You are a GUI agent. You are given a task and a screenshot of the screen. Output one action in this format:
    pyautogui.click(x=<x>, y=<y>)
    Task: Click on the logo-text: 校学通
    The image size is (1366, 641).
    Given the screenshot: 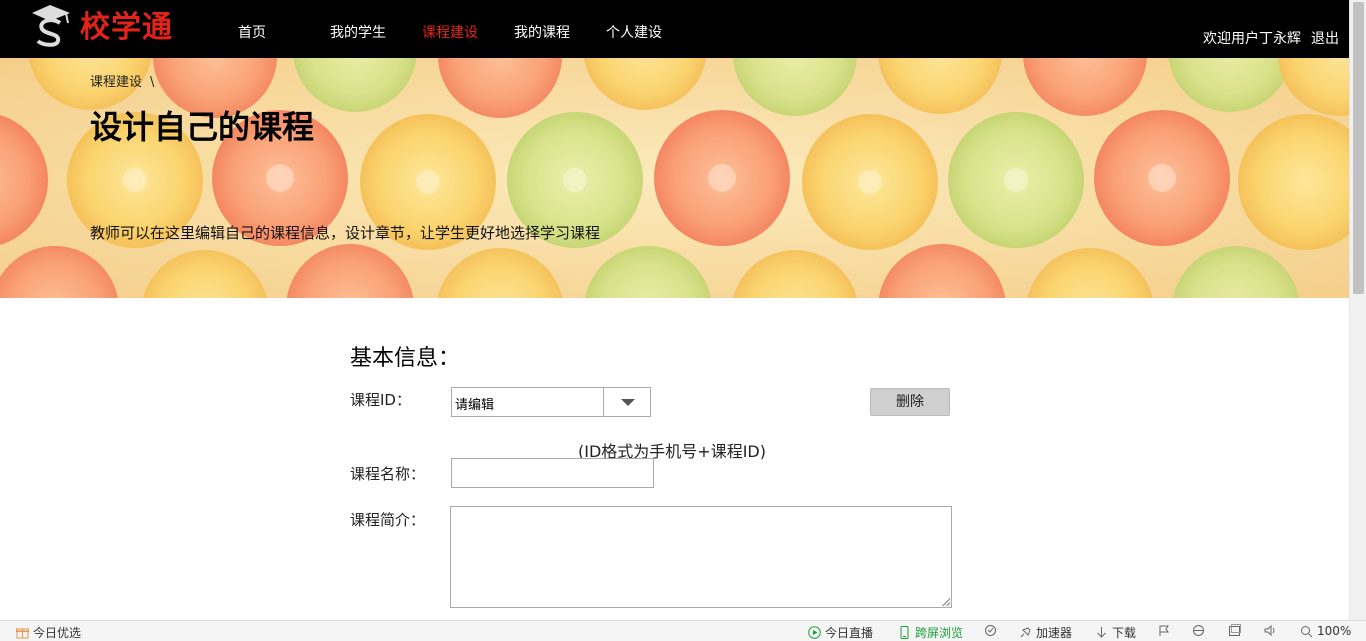 What is the action you would take?
    pyautogui.click(x=126, y=27)
    